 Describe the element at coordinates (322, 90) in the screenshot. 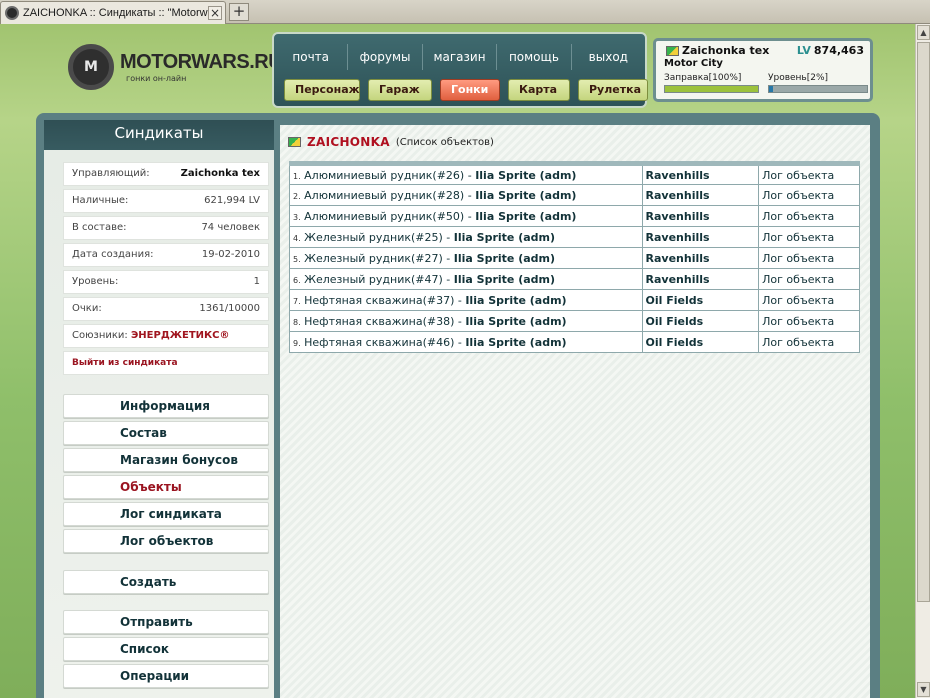

I see `nav-button-character: Персонаж` at that location.